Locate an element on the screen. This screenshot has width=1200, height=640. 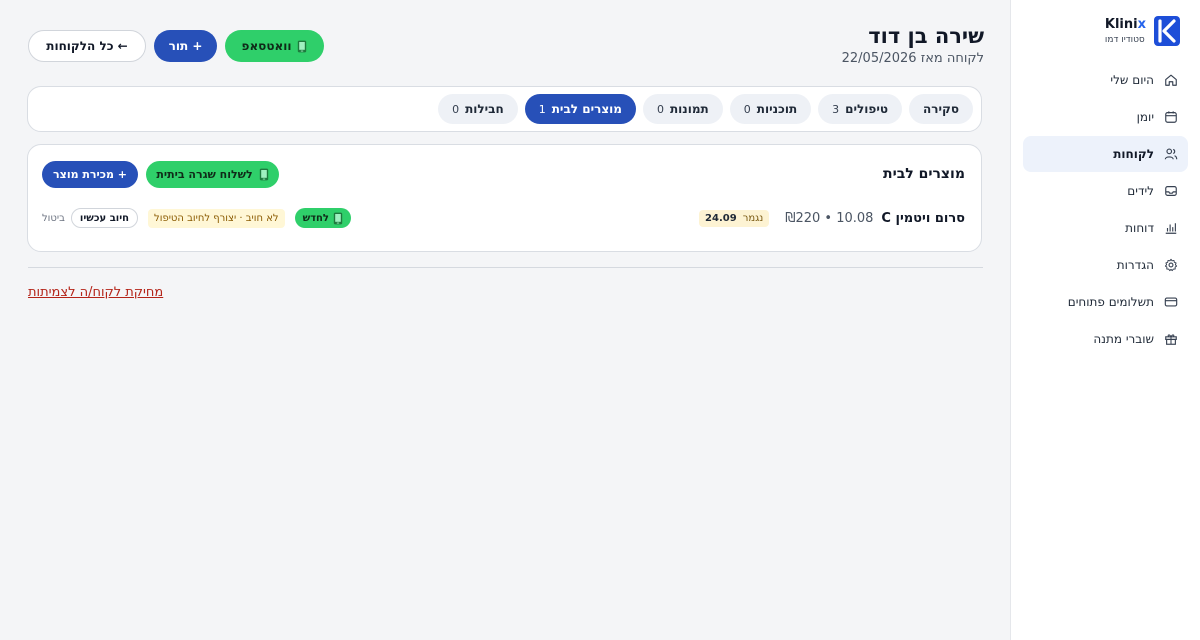
sidebar-item-my-day: היום שלי is located at coordinates (1105, 80).